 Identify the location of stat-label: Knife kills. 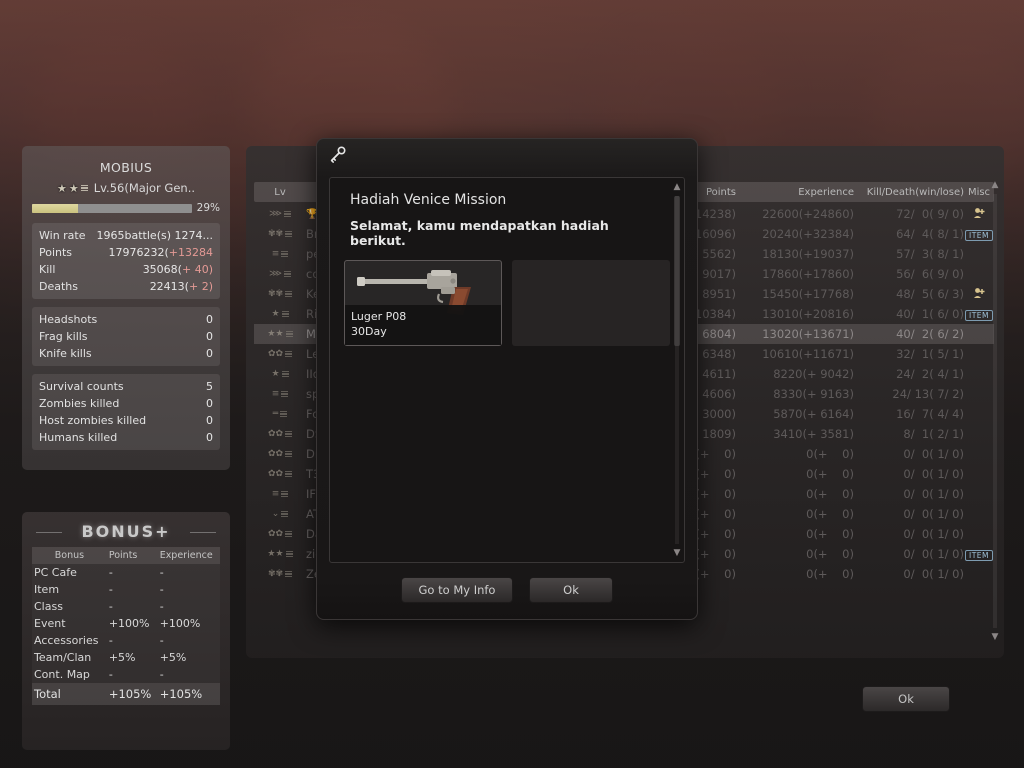
(65, 353).